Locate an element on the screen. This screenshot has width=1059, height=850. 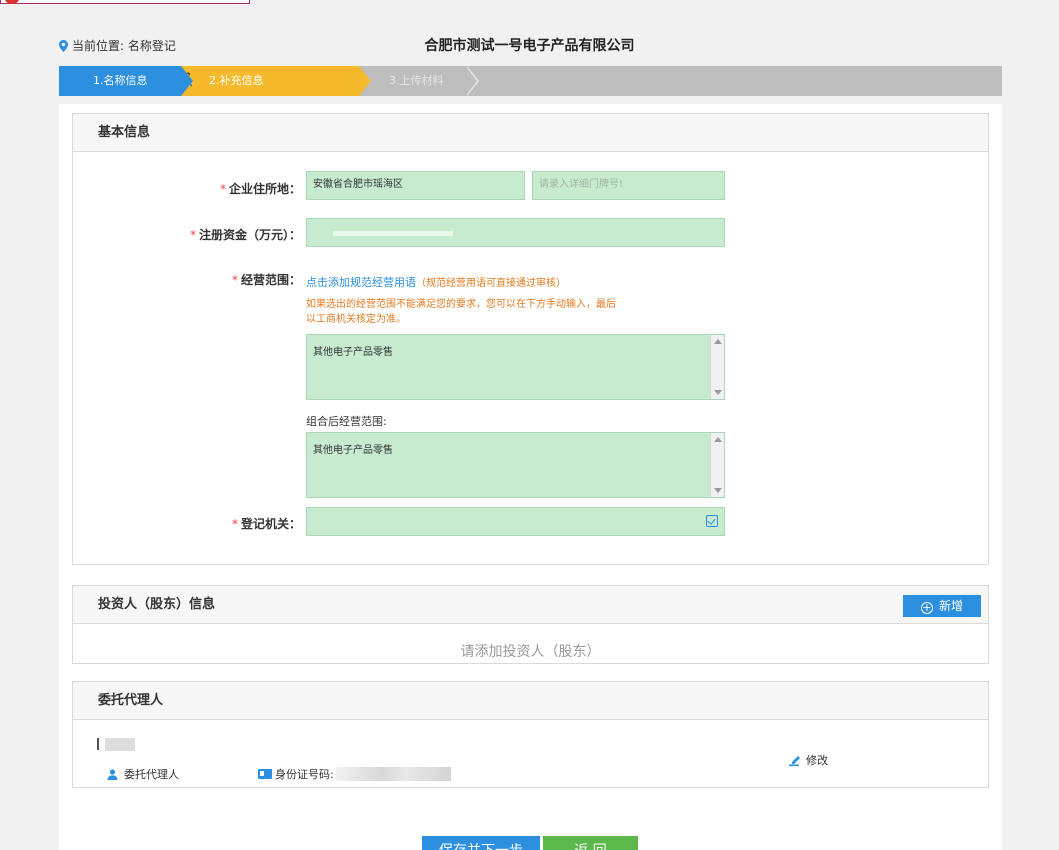
capital-label-text: 注册资金（万元）： is located at coordinates (249, 235).